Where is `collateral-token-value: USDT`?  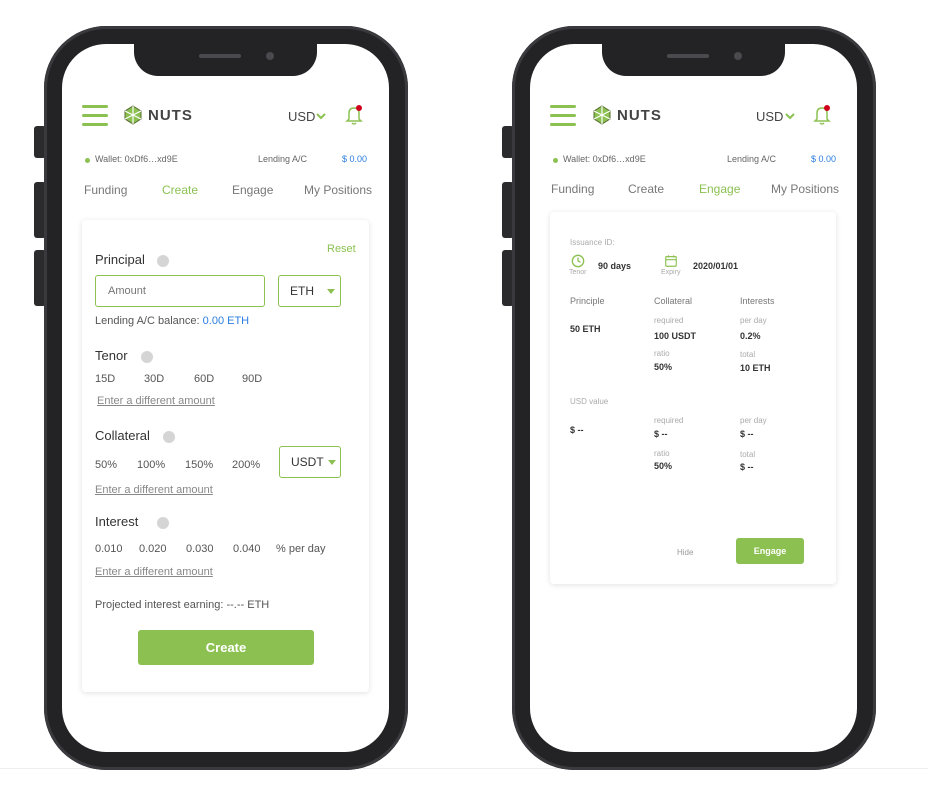 collateral-token-value: USDT is located at coordinates (307, 462).